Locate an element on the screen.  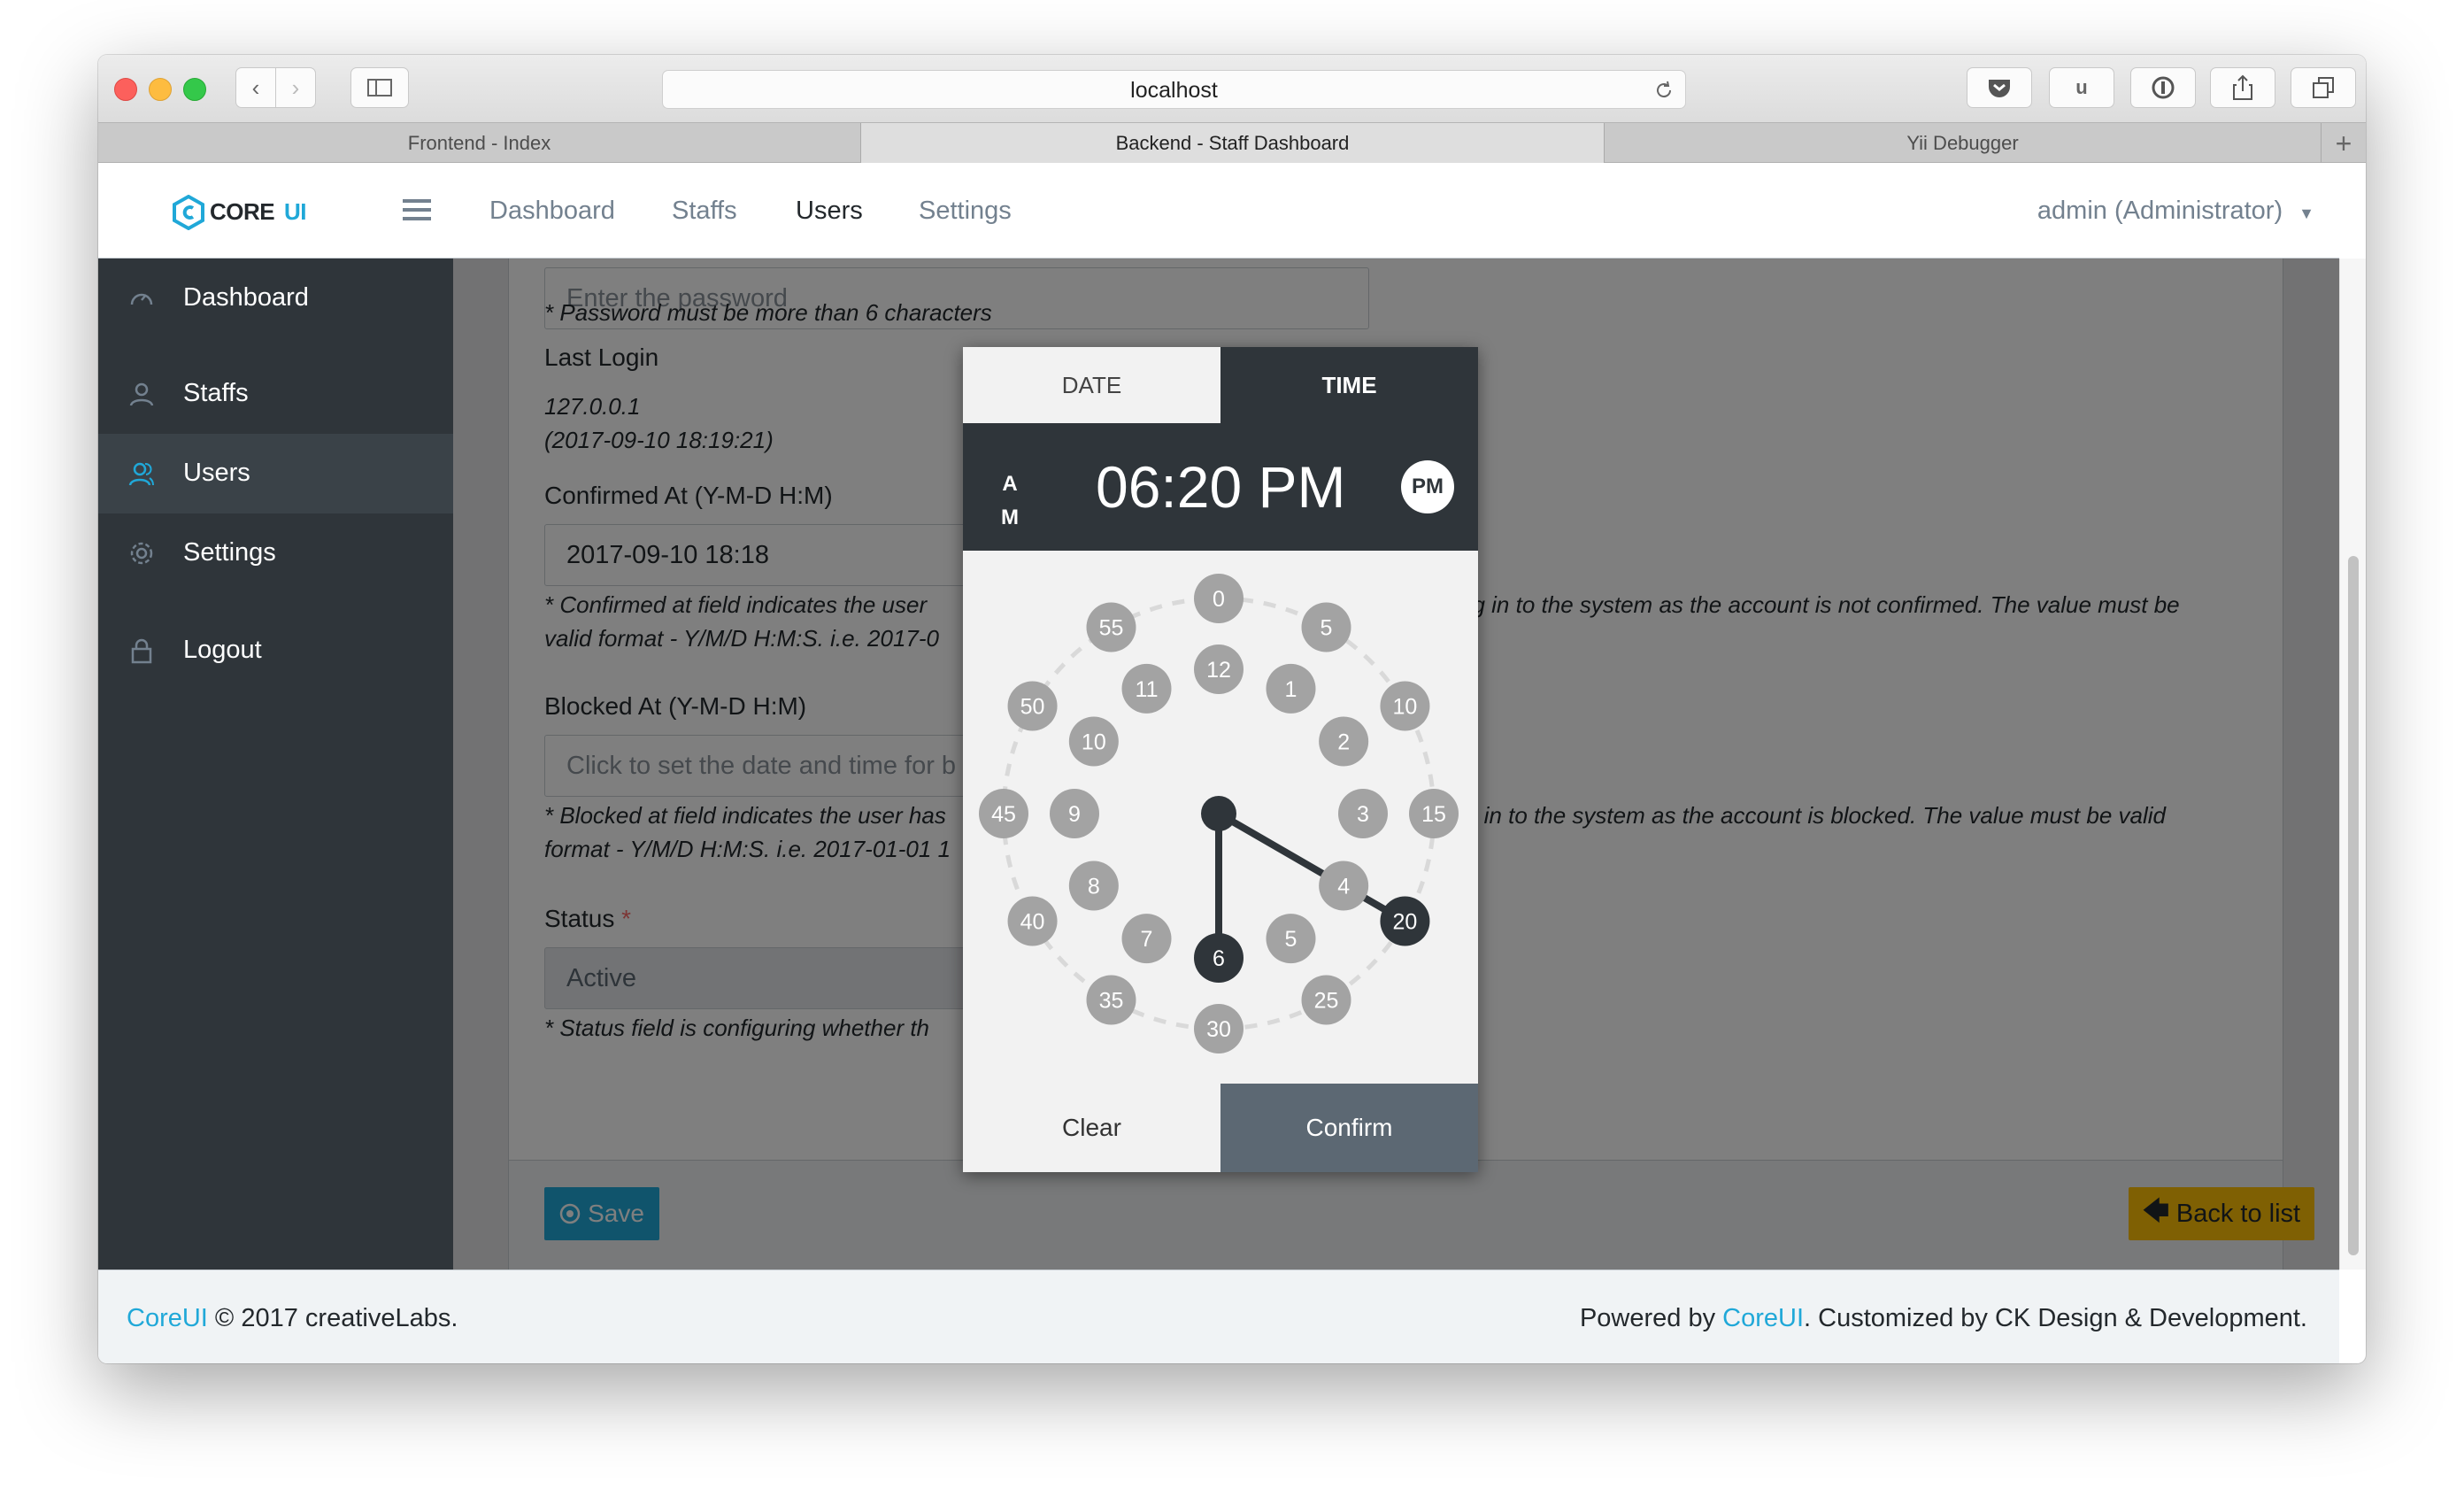
sidebar-item-settings: Settings is located at coordinates (275, 553).